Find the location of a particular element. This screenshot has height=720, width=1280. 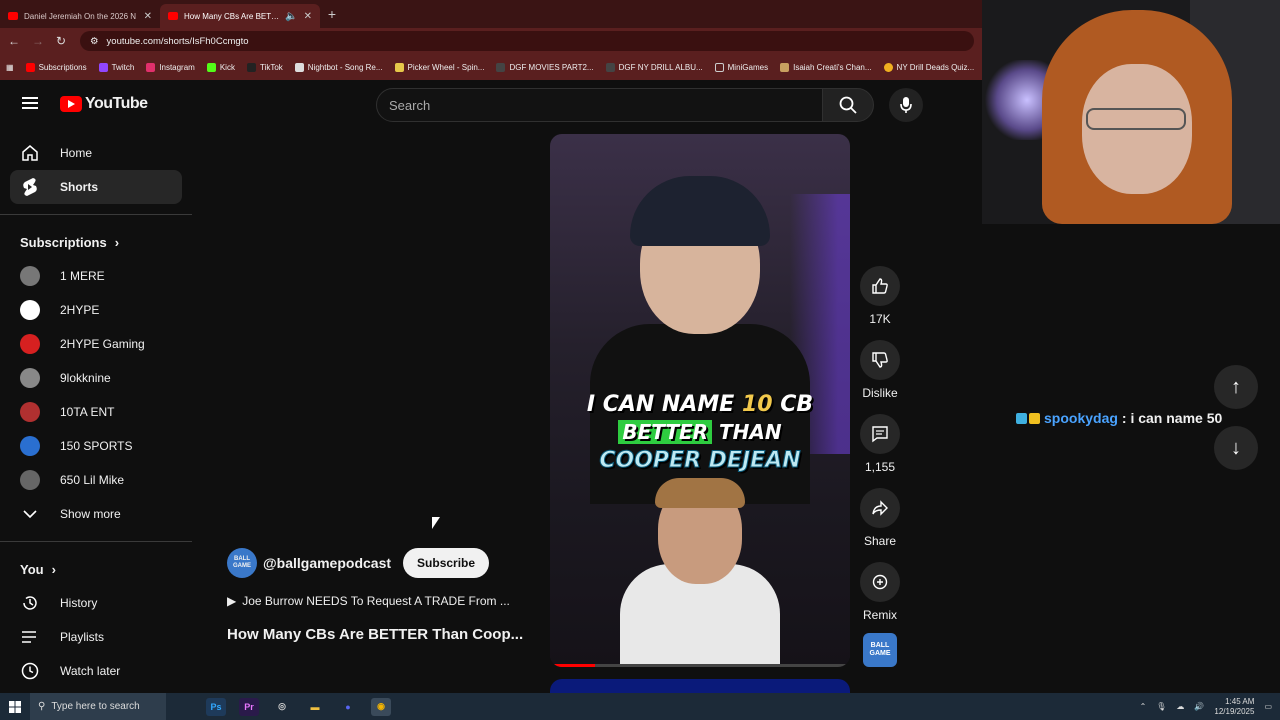

sidebar-subscription-item: 650 Lil Mike is located at coordinates (96, 480).